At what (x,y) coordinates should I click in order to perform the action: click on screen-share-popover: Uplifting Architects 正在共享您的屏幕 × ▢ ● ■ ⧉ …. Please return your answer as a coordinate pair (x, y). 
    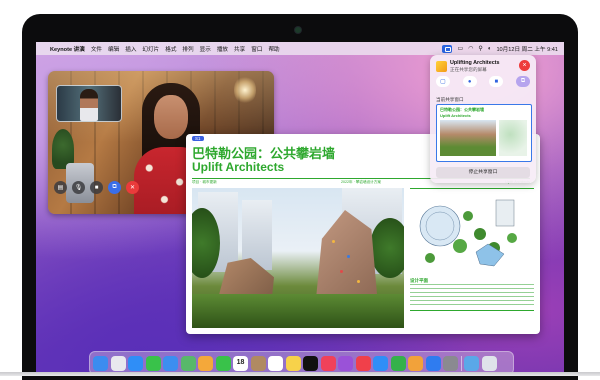
    Looking at the image, I should click on (483, 119).